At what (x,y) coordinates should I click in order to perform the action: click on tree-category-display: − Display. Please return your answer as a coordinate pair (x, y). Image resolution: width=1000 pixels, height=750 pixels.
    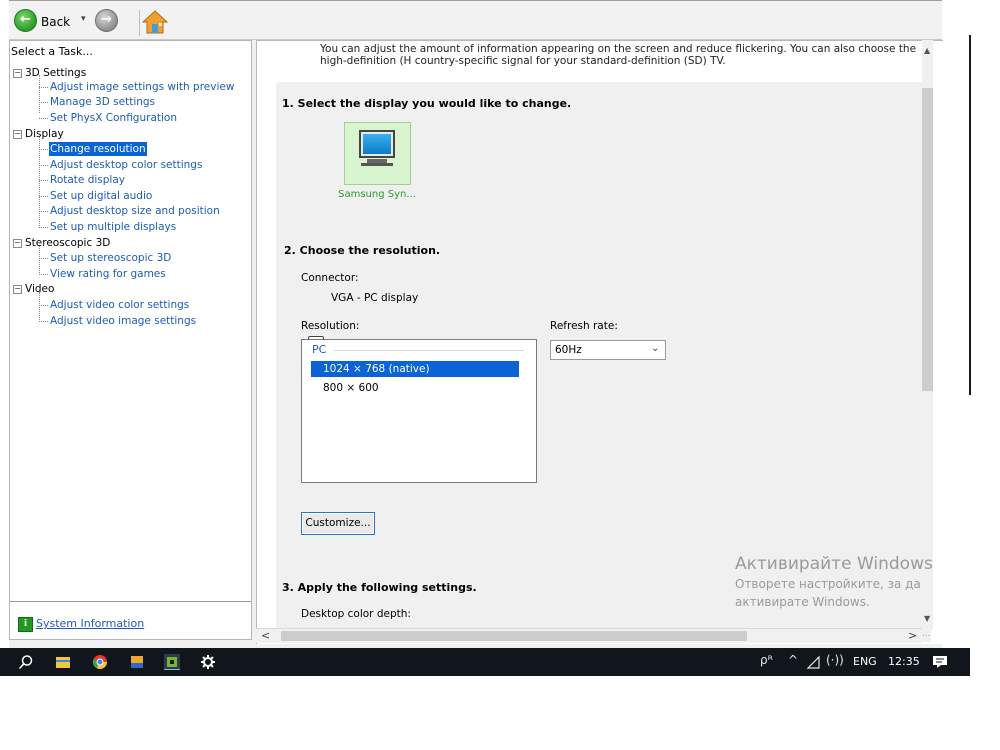
    Looking at the image, I should click on (38, 134).